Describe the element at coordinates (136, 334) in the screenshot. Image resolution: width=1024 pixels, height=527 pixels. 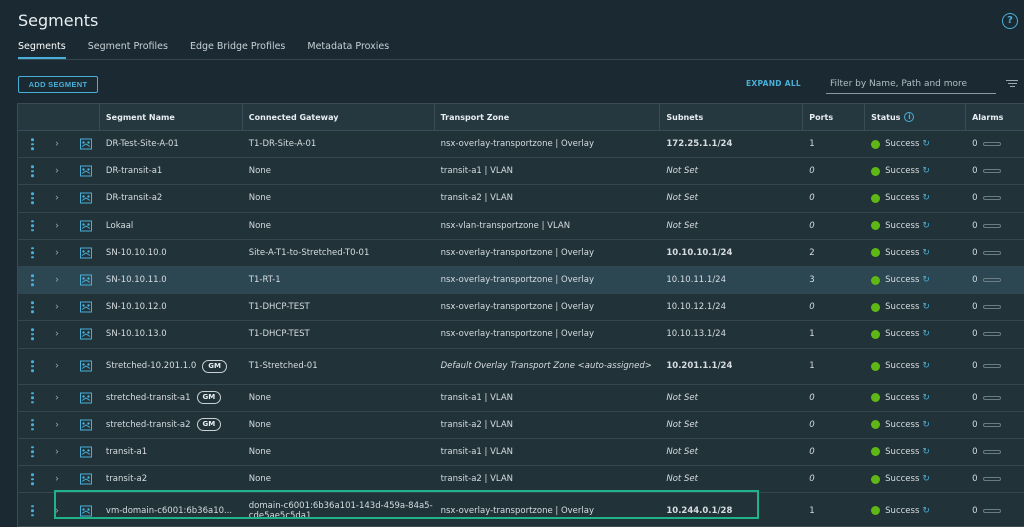
I see `segment-name: SN-10.10.13.0` at that location.